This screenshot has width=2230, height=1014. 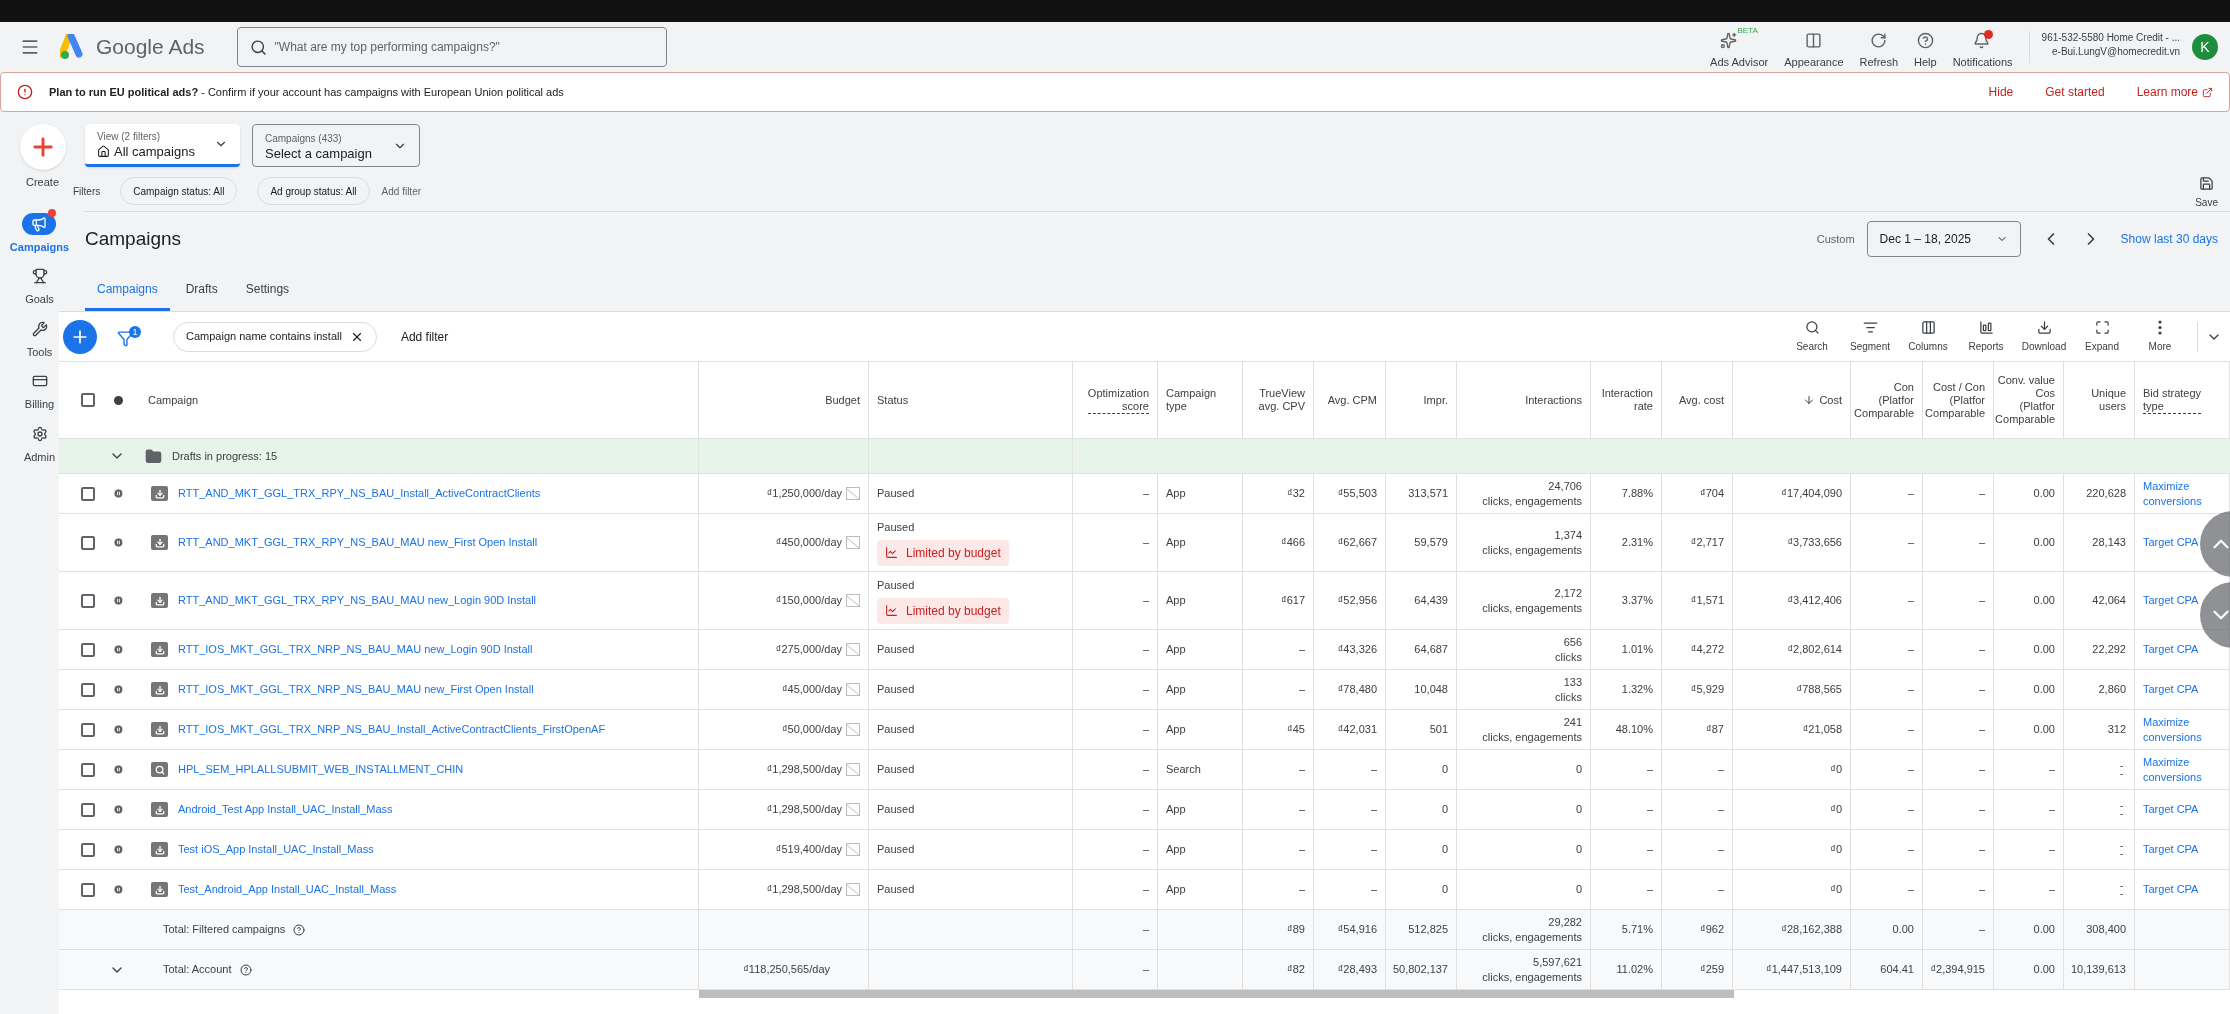 I want to click on table-cell-text: ₫28,162,388, so click(x=1811, y=930).